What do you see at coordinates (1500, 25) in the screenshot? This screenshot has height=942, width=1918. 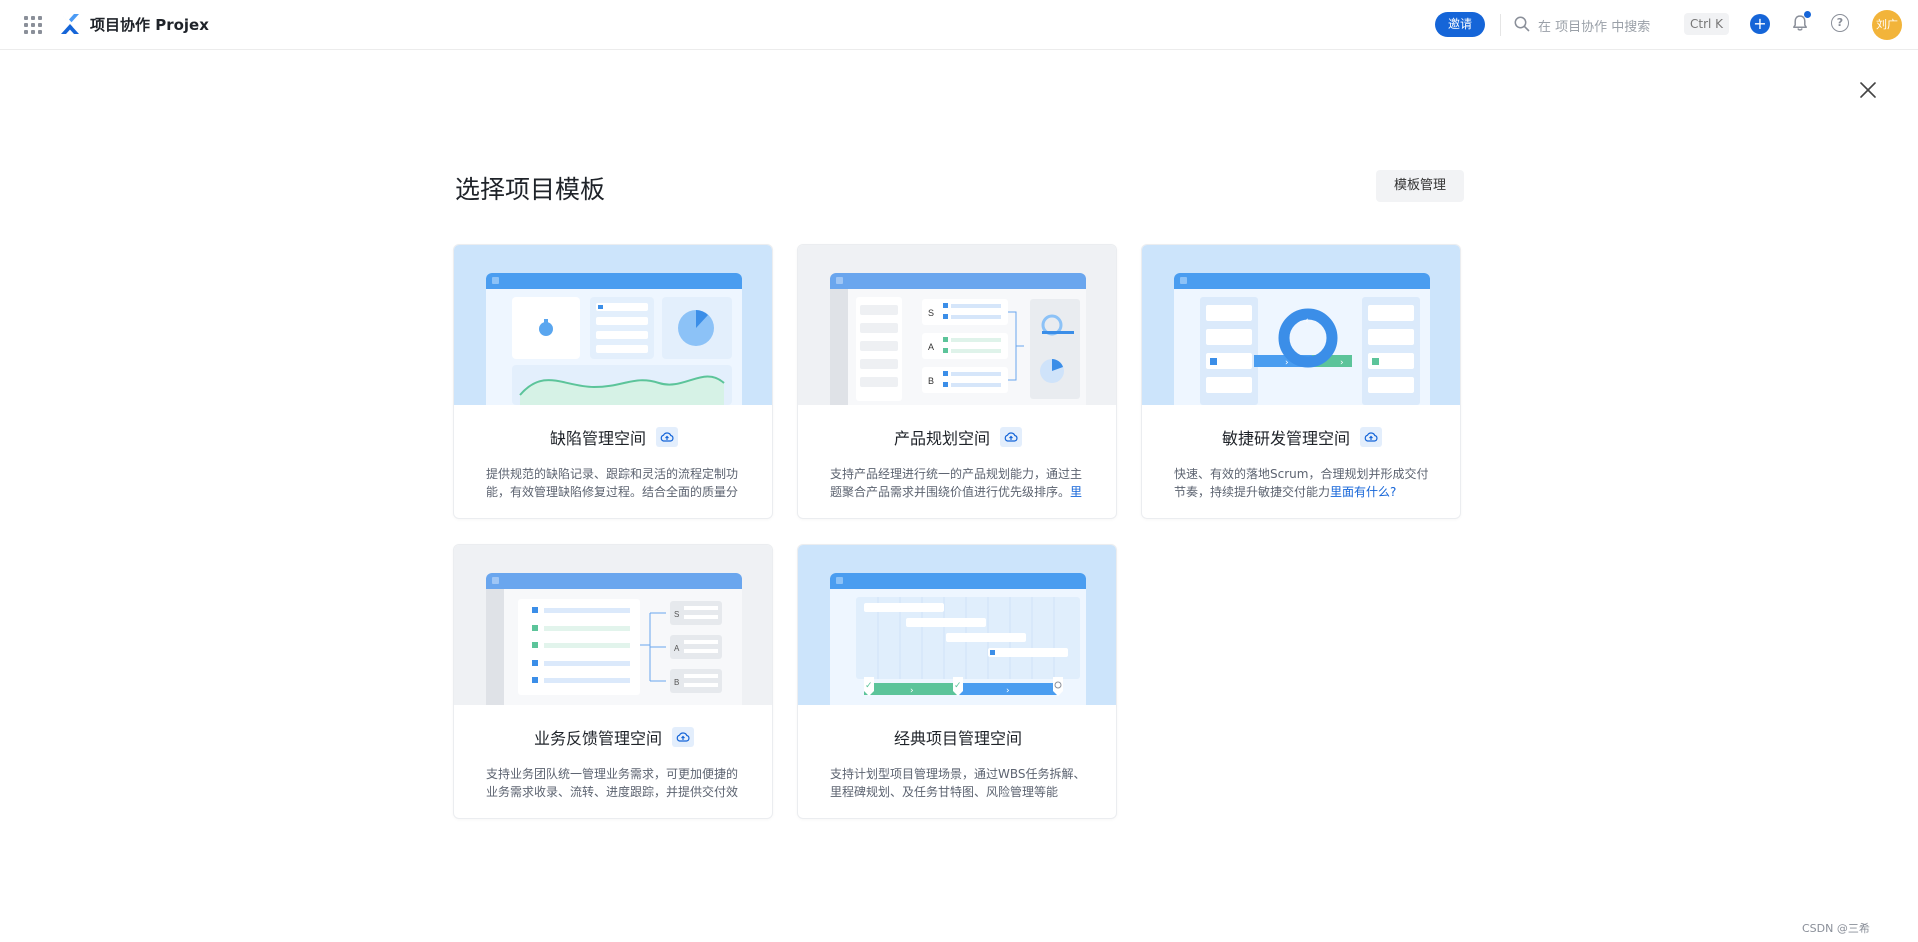 I see `toolbar-divider` at bounding box center [1500, 25].